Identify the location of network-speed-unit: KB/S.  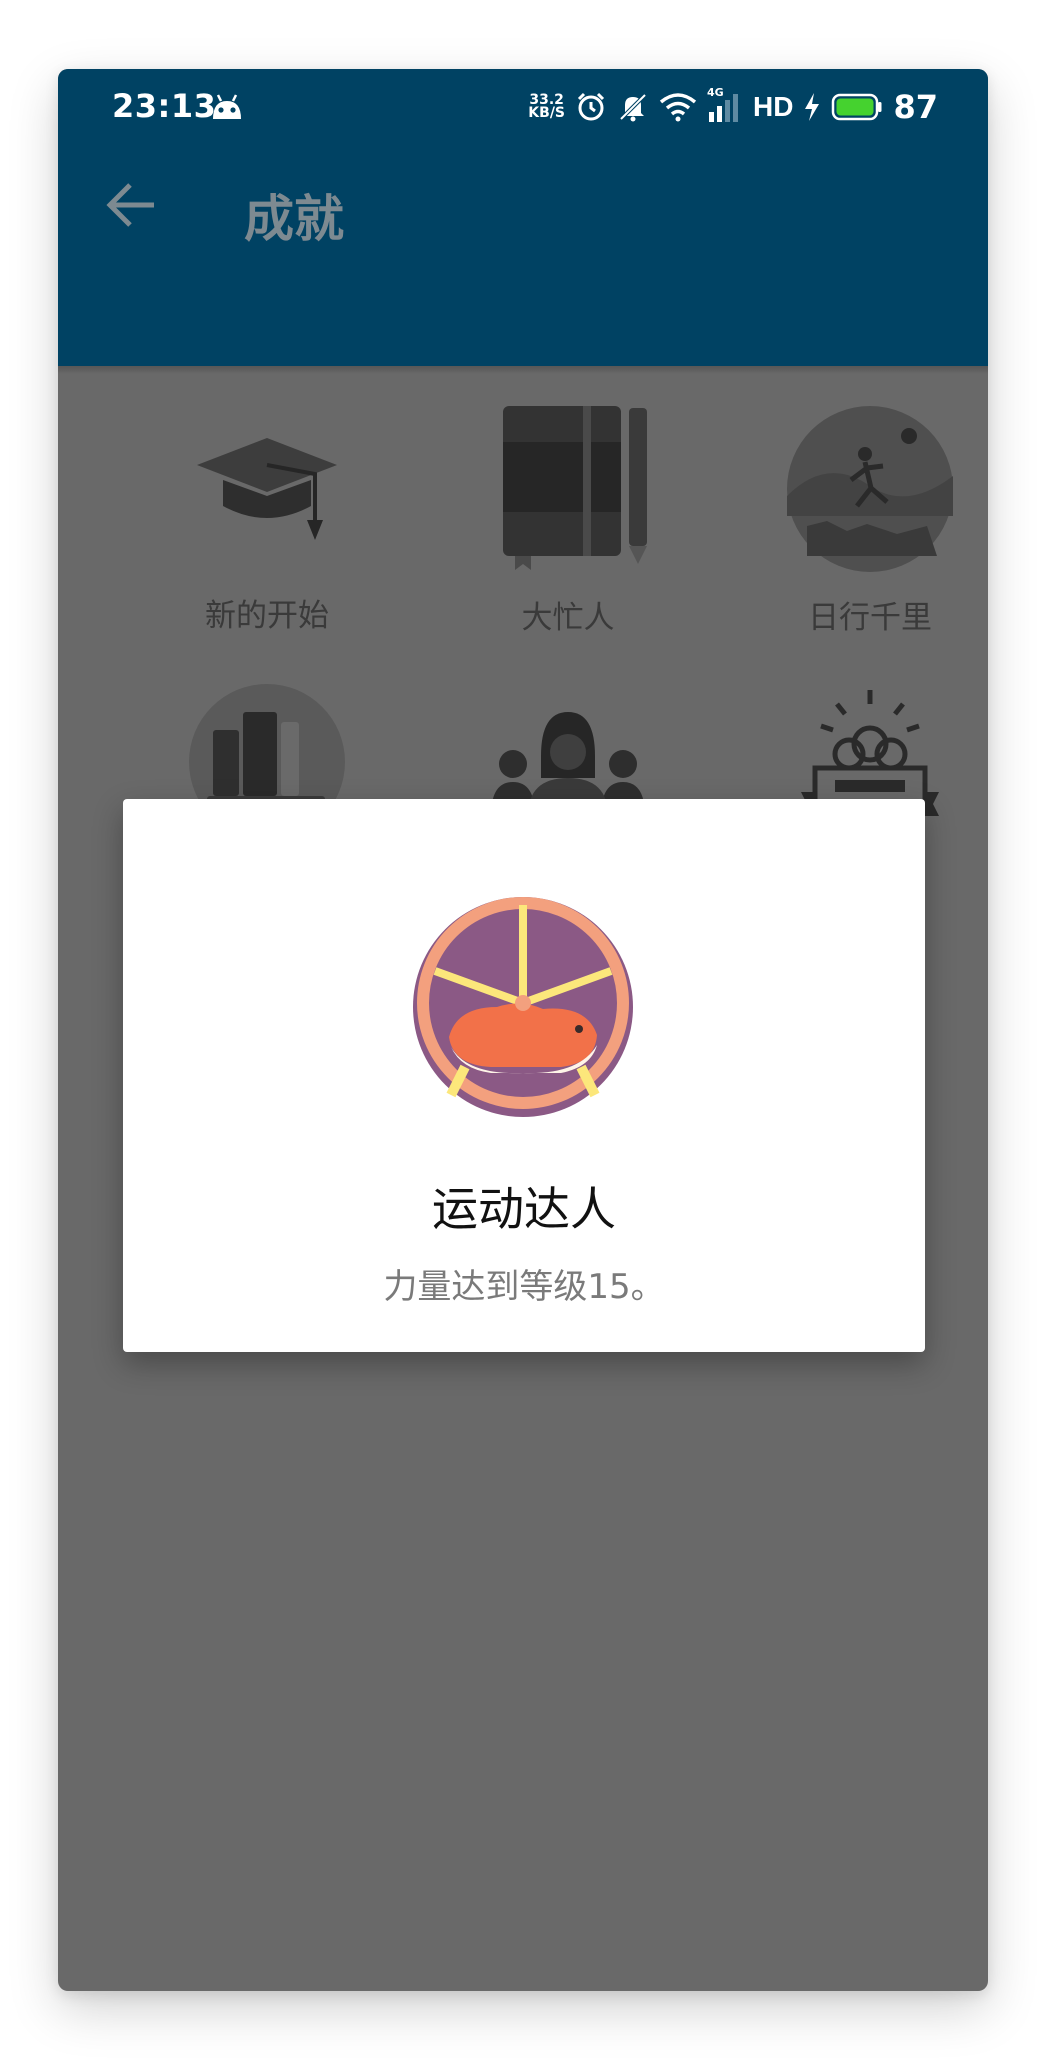
(547, 113).